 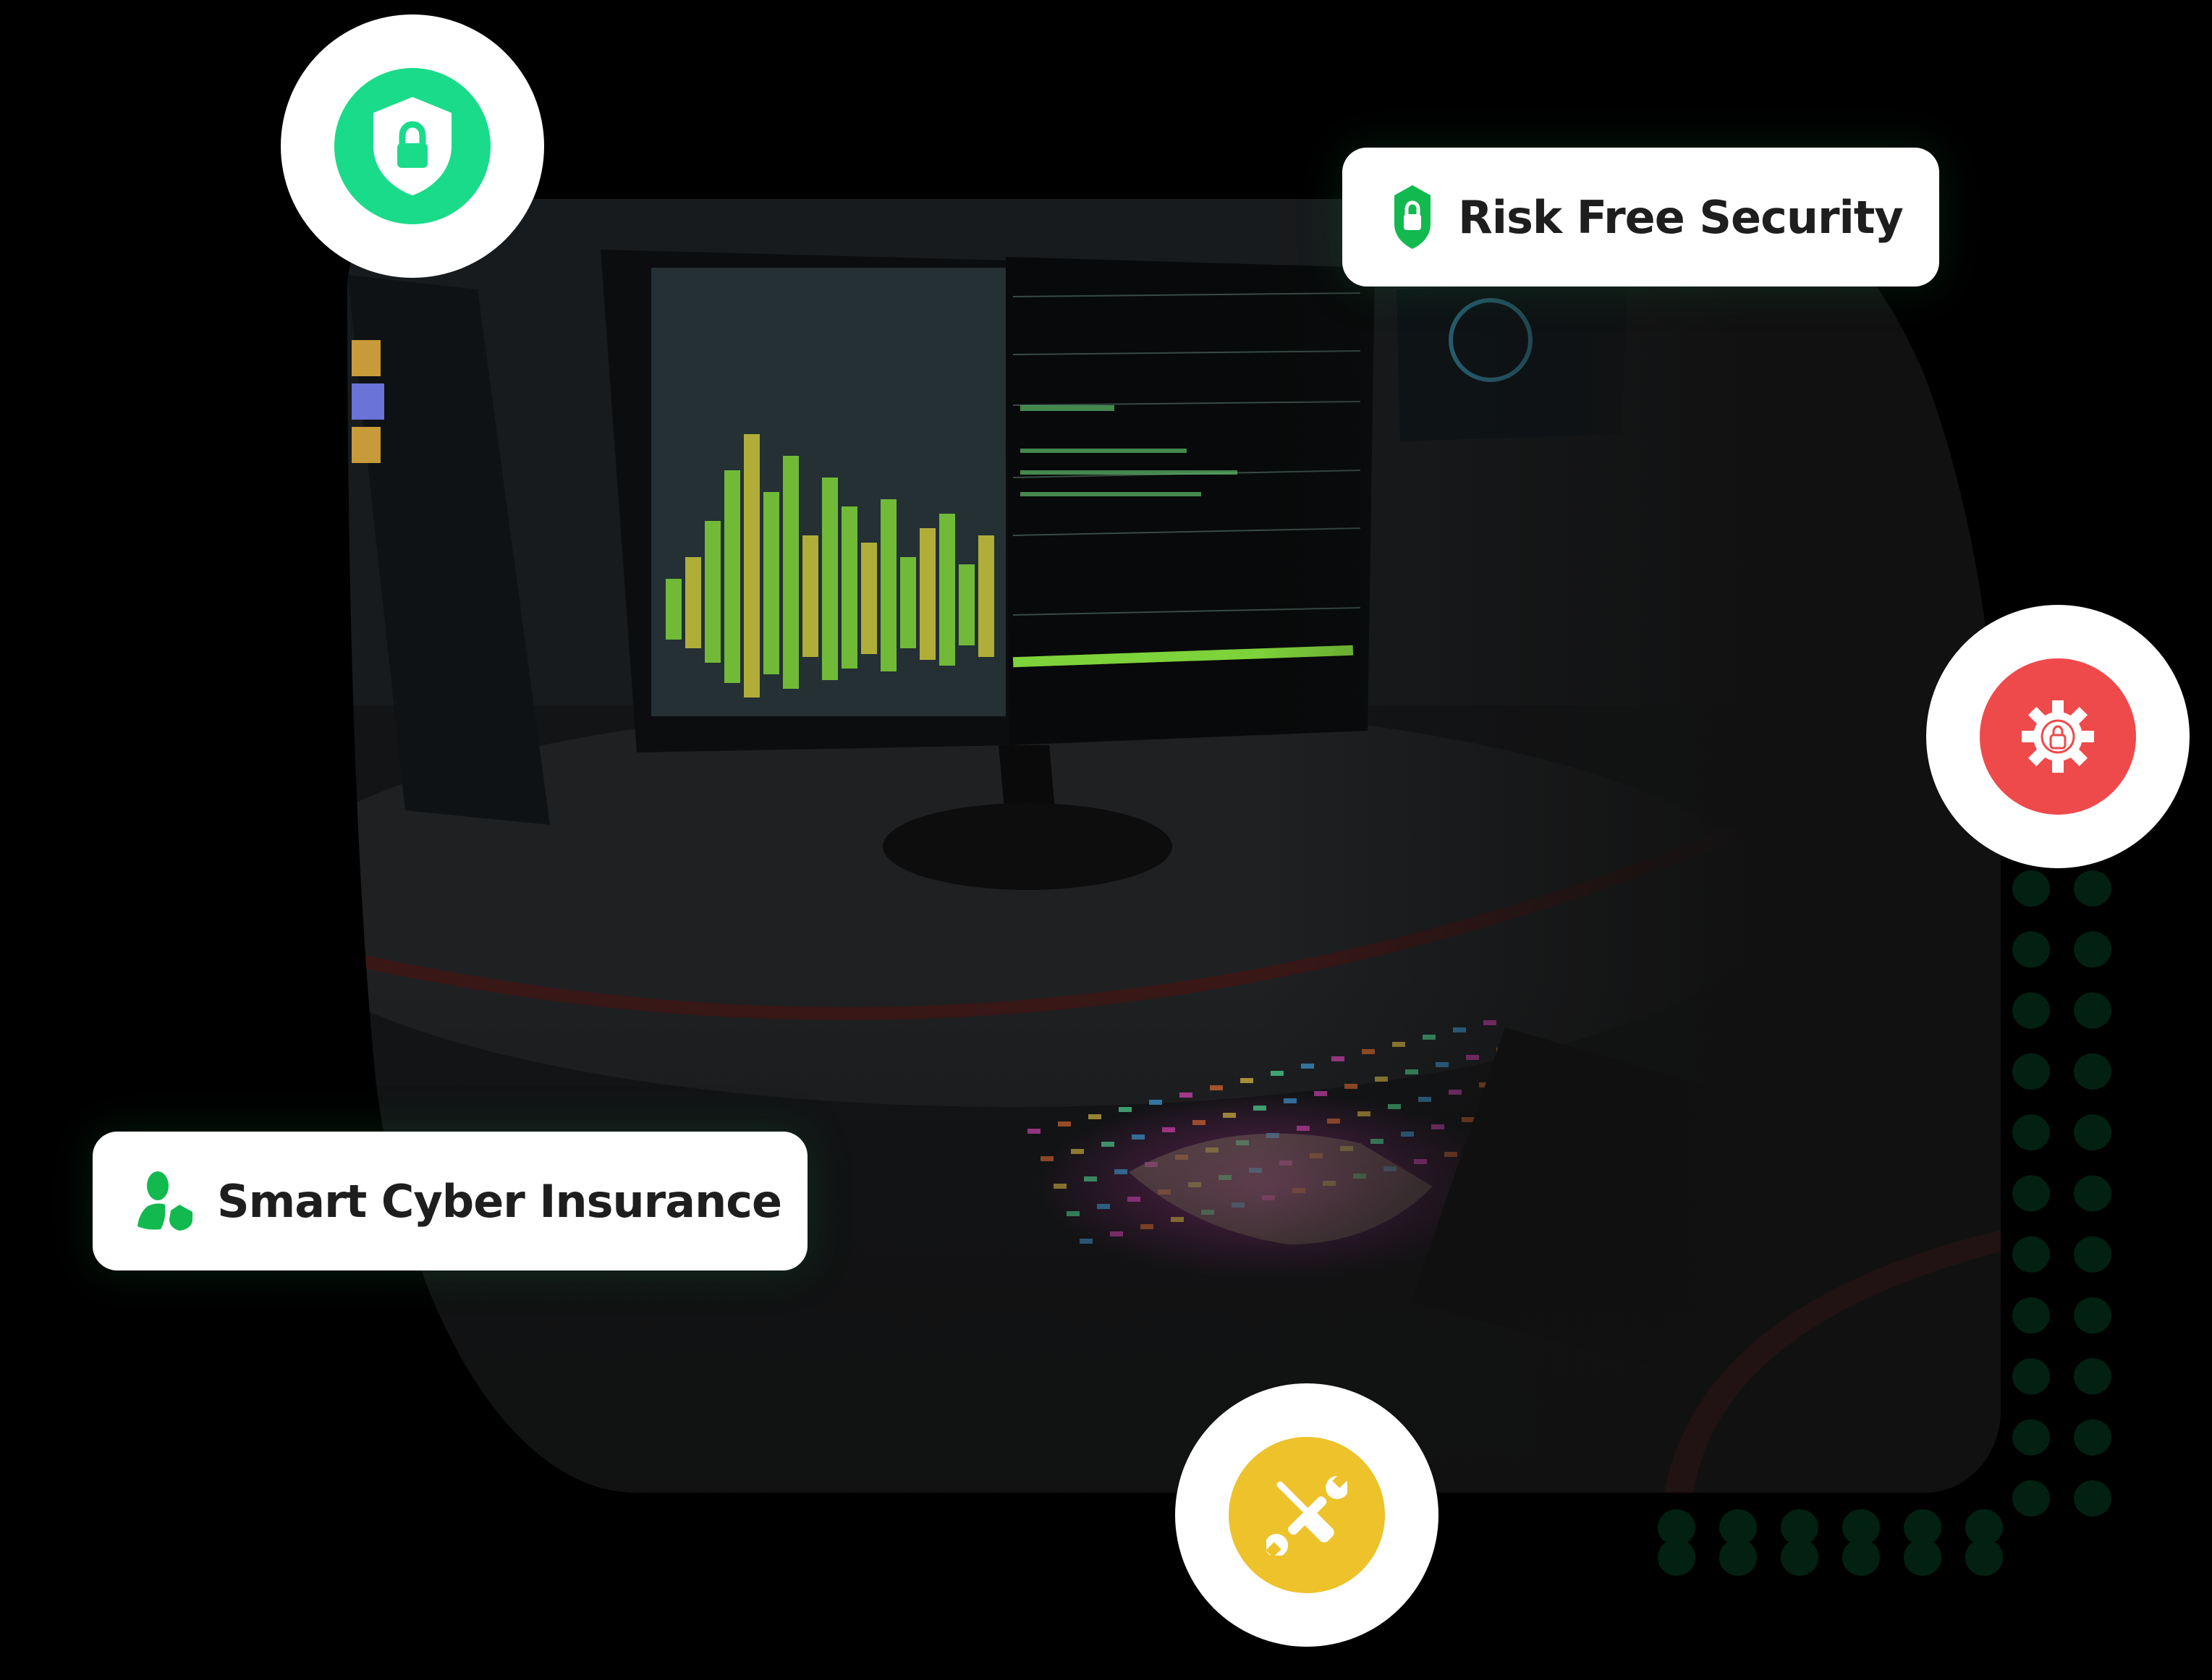 What do you see at coordinates (164, 1201) in the screenshot?
I see `users-shield-icon` at bounding box center [164, 1201].